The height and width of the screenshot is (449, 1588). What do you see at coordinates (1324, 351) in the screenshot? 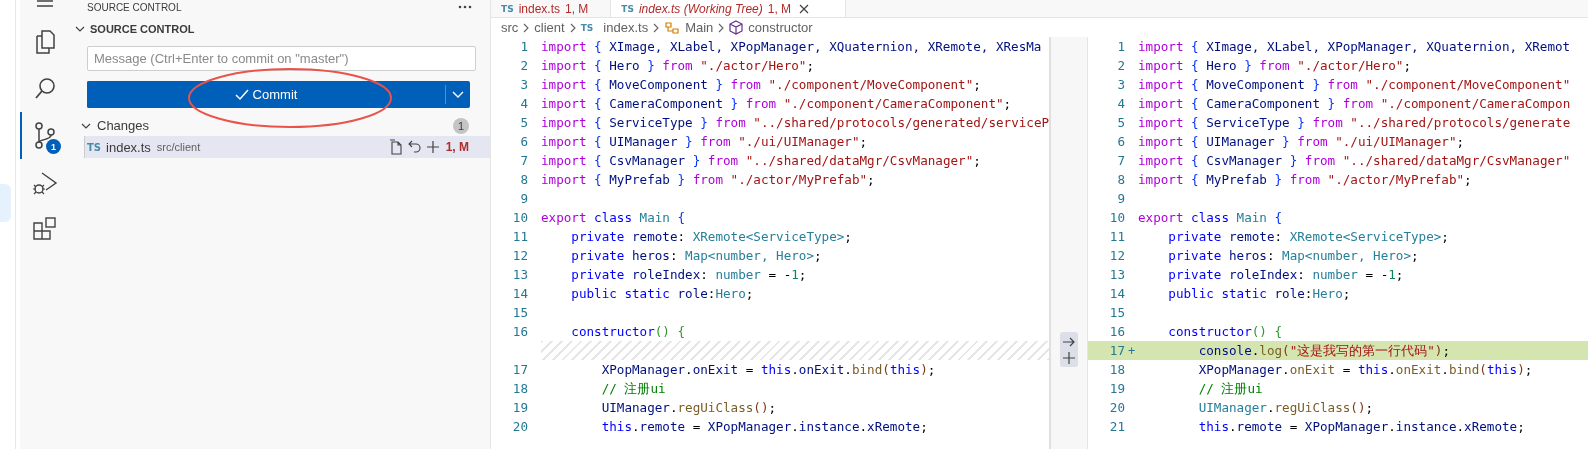
I see `code-line: console.log("这是我写的第一行代码");` at bounding box center [1324, 351].